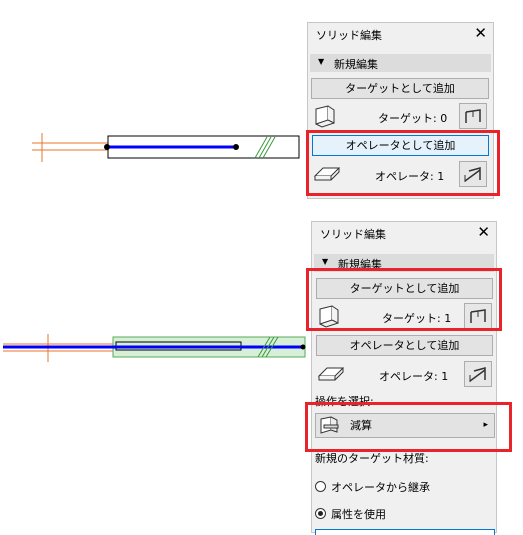 This screenshot has width=523, height=535. What do you see at coordinates (358, 514) in the screenshot?
I see `radio-label: 属性を使用` at bounding box center [358, 514].